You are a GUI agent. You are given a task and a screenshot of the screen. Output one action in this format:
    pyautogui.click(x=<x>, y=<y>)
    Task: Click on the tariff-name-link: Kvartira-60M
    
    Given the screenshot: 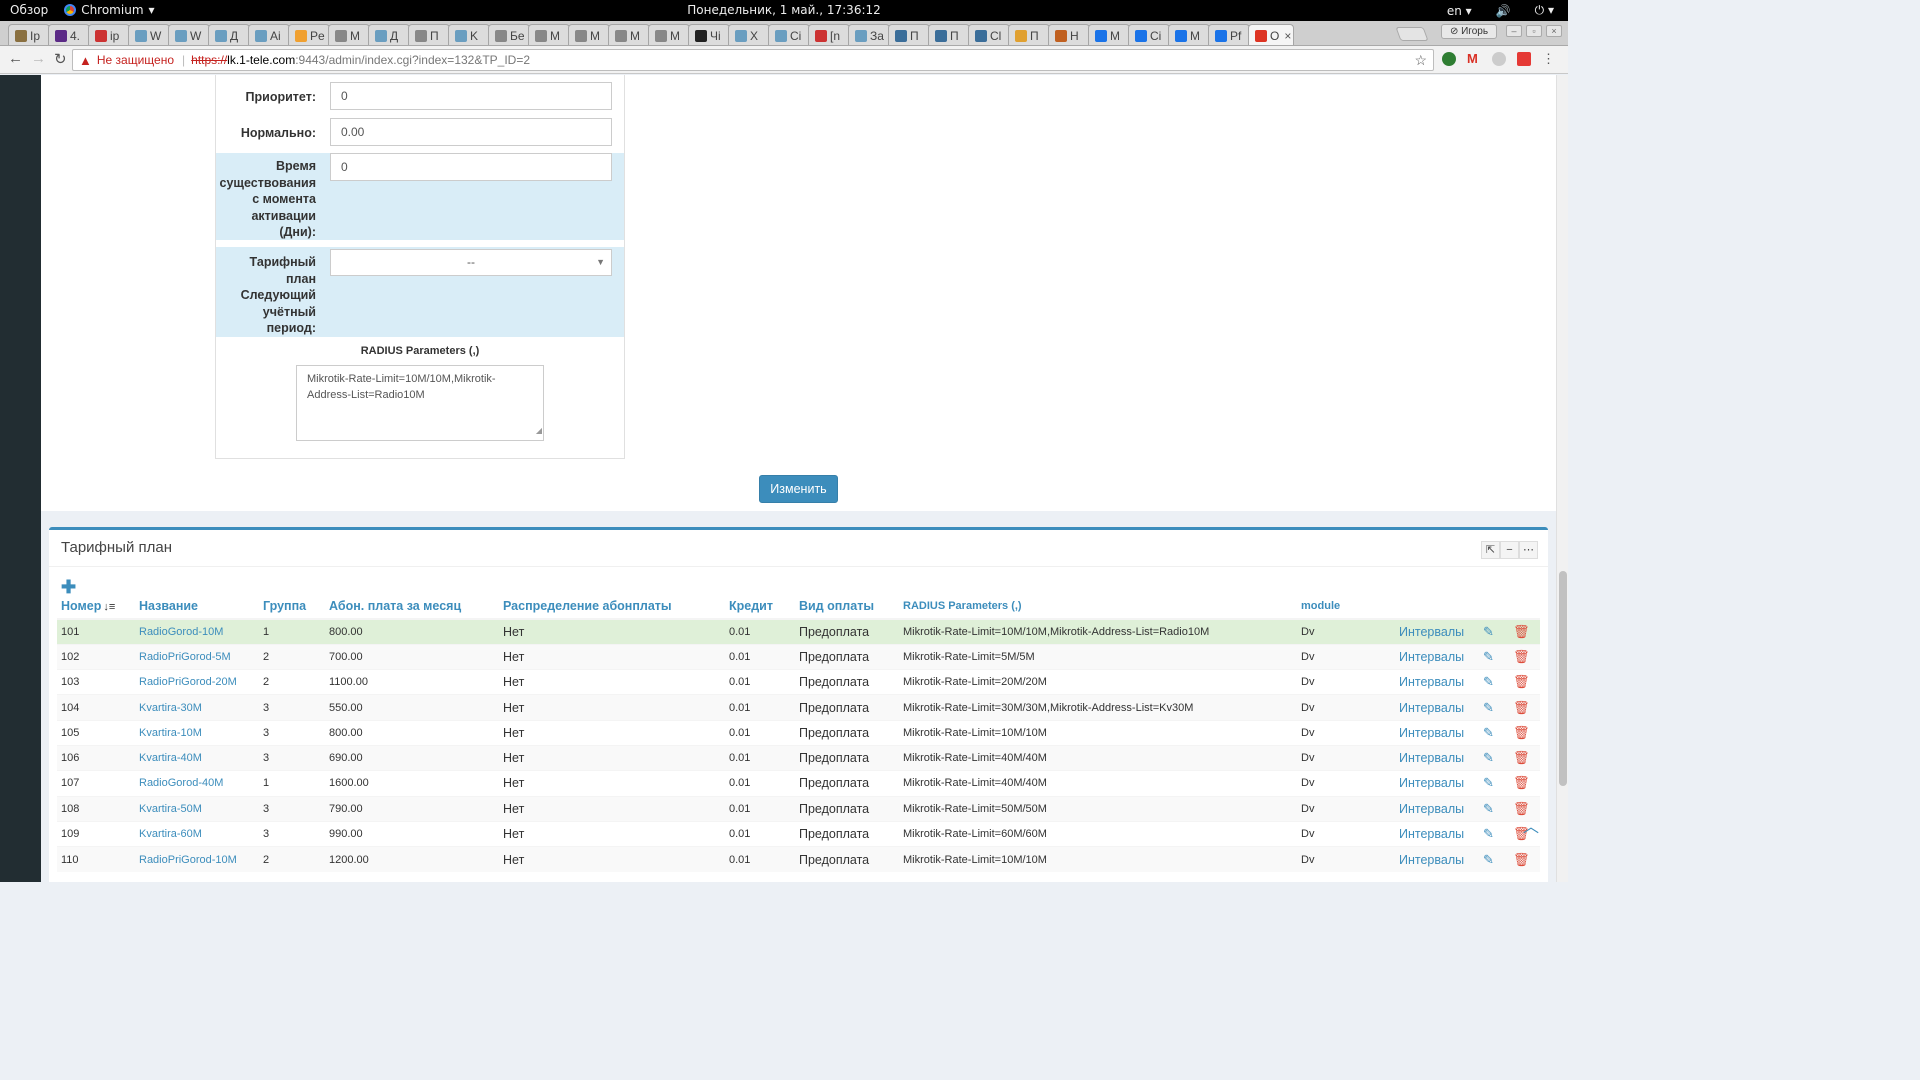 What is the action you would take?
    pyautogui.click(x=197, y=833)
    